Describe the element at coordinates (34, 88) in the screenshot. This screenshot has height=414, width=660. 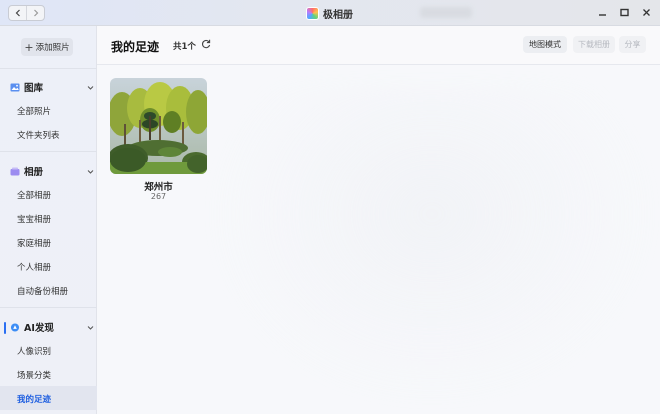
I see `section-gallery-label: 图库` at that location.